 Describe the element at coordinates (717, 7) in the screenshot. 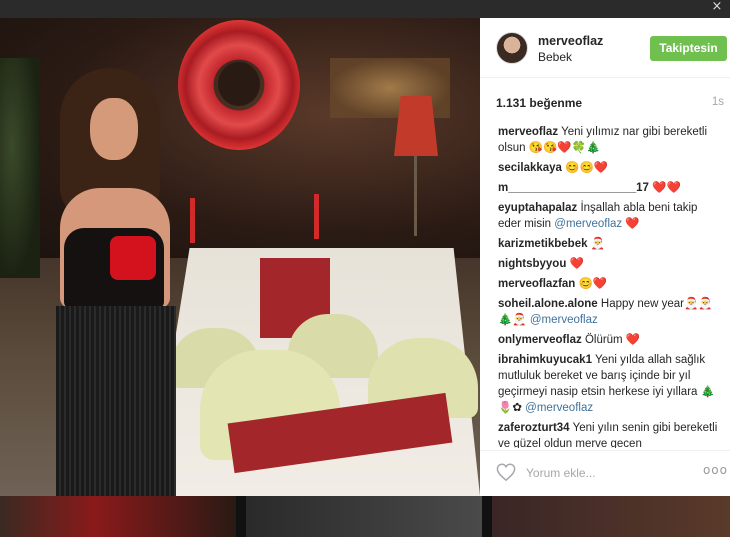

I see `close-icon: ×` at that location.